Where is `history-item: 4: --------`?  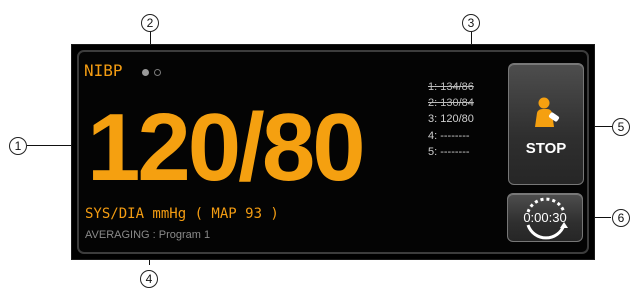
history-item: 4: -------- is located at coordinates (449, 136).